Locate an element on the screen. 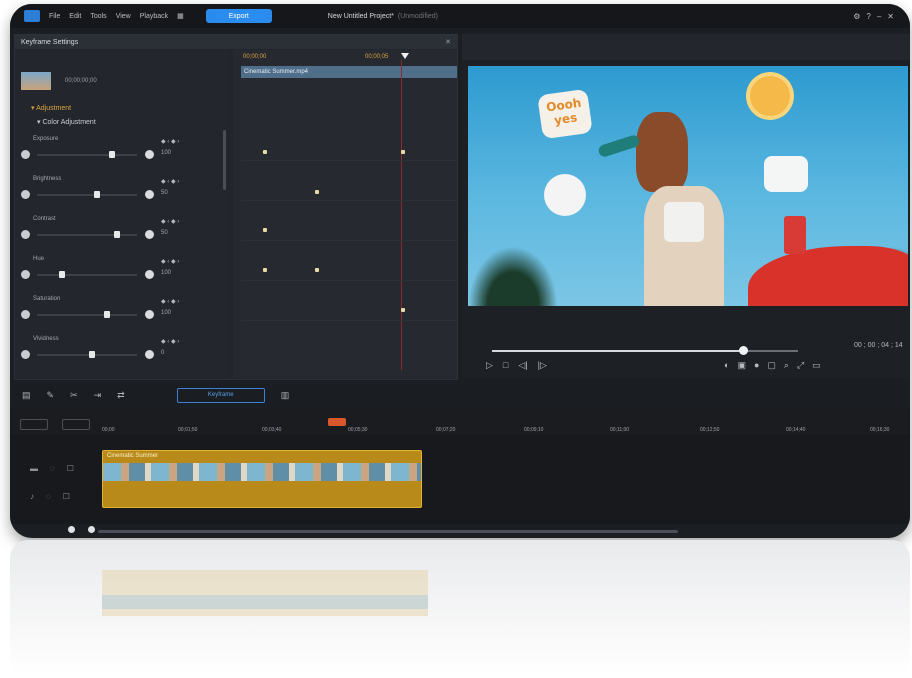 This screenshot has width=912, height=678. minimize-icon: – is located at coordinates (879, 16).